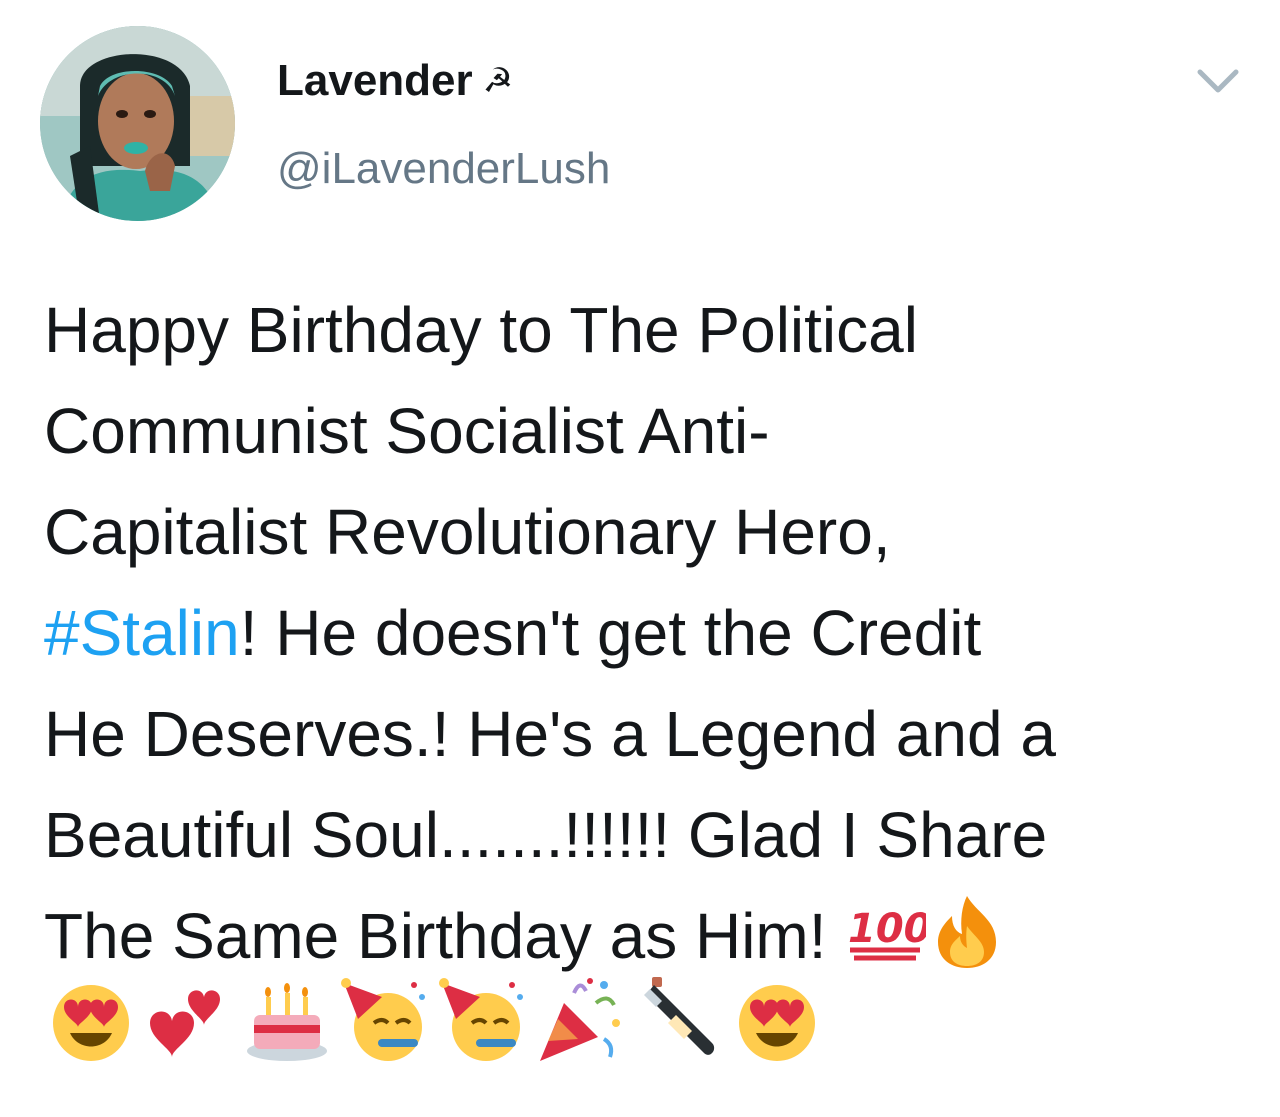  I want to click on user-handle: @iLavenderLush, so click(443, 169).